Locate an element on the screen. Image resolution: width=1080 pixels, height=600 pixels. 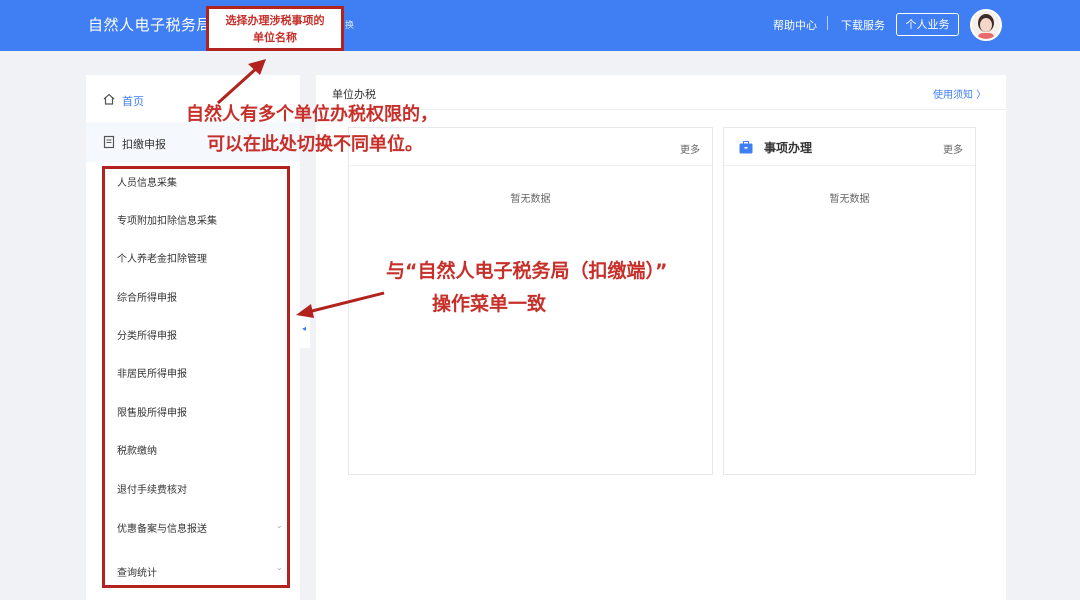
annotation-text: 选择办理涉税事项的 单位名称 is located at coordinates (275, 29).